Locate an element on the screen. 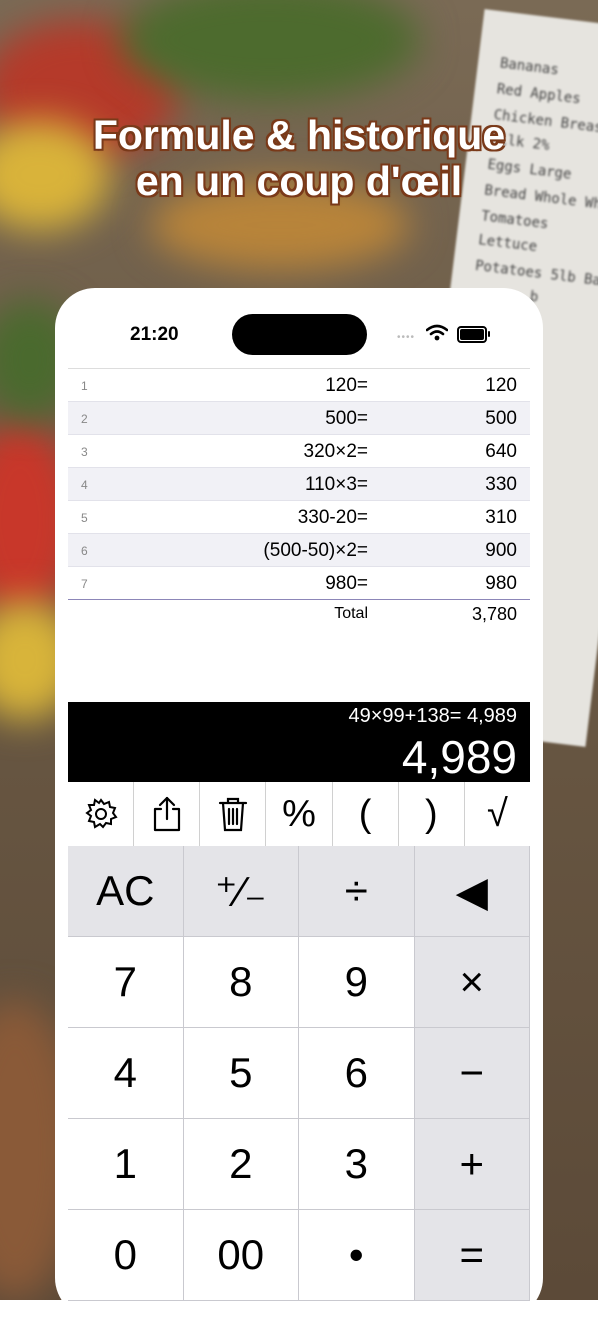  row-number: 4 is located at coordinates (84, 485).